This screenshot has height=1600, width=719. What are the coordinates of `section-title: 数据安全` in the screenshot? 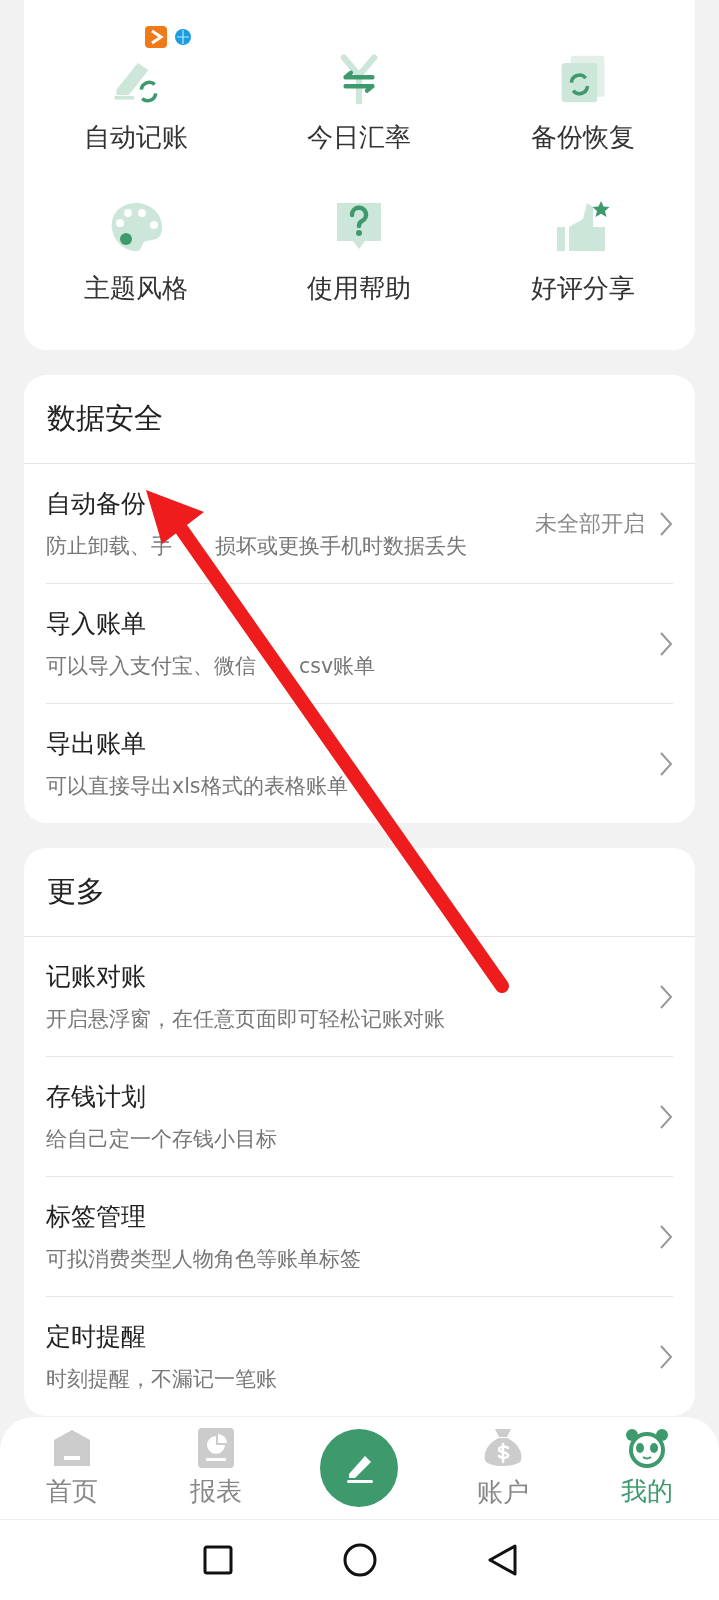 It's located at (359, 419).